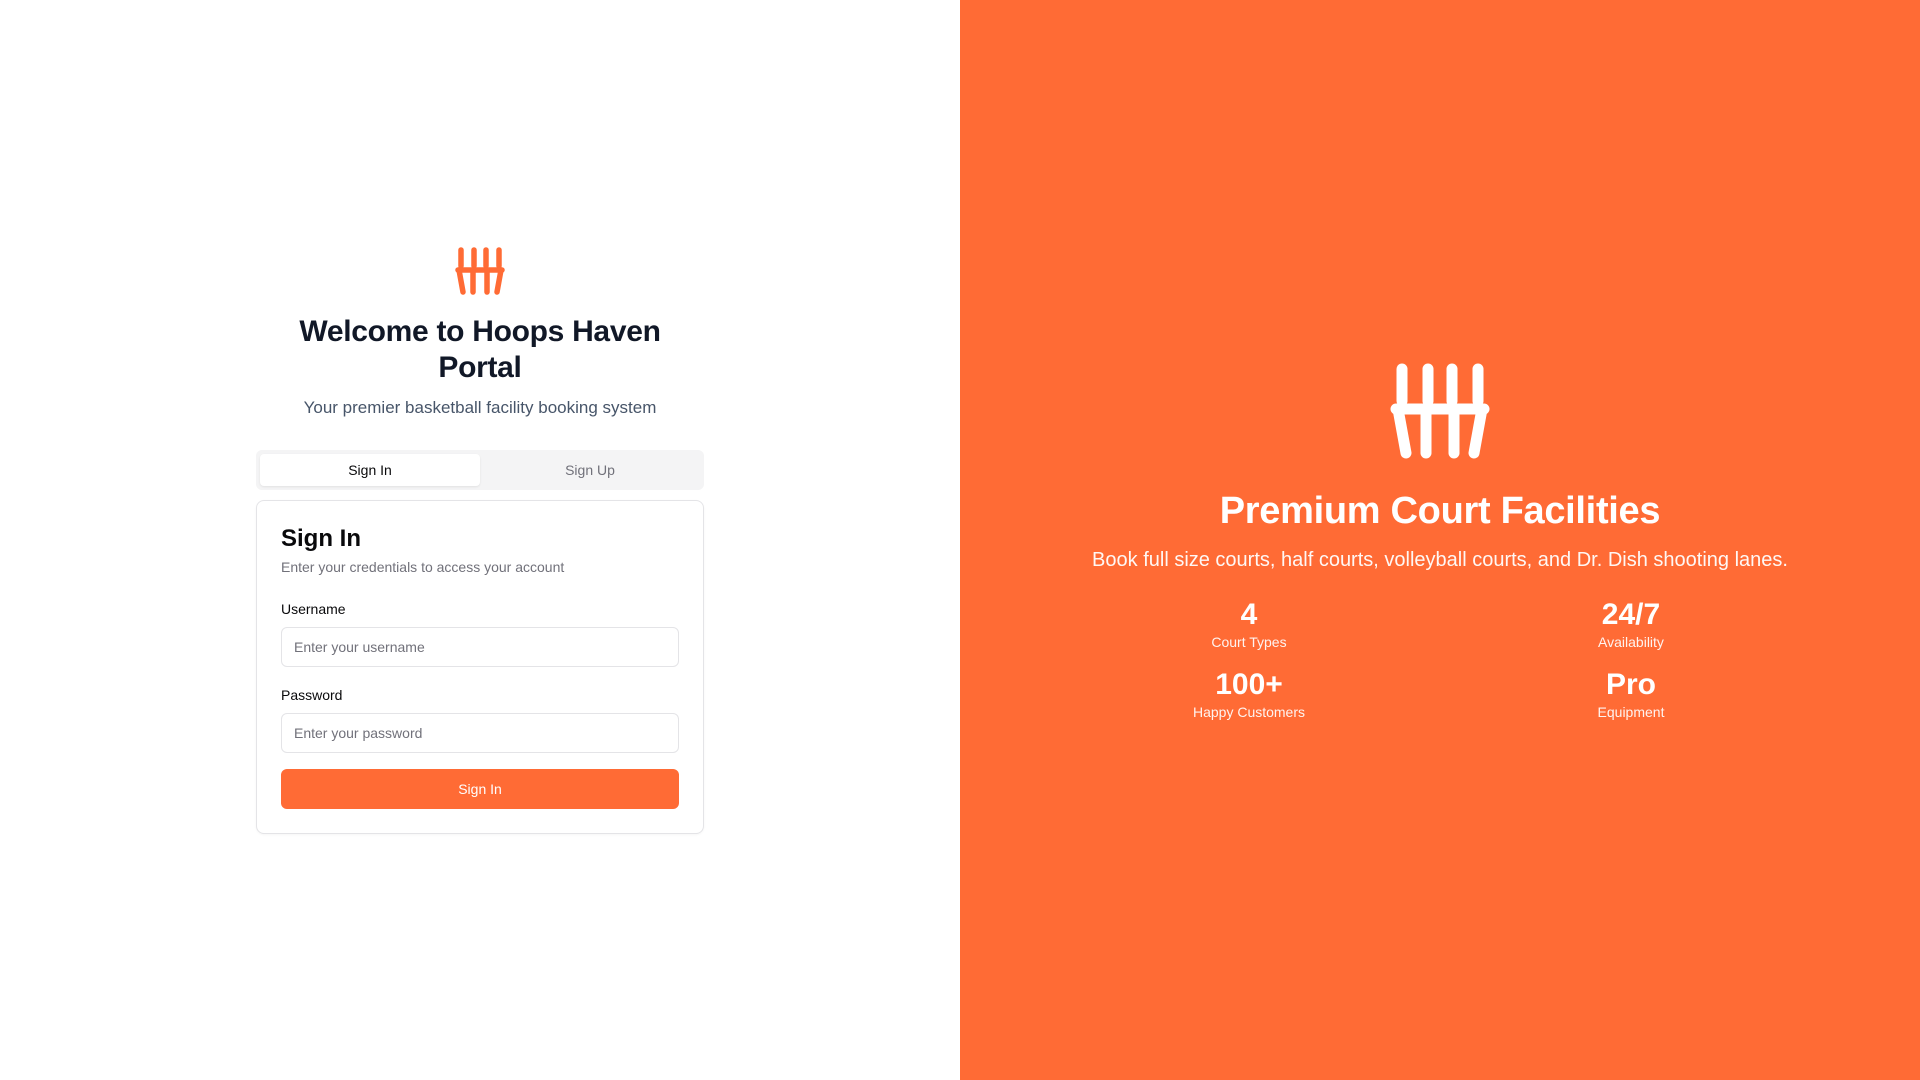 This screenshot has height=1080, width=1920. Describe the element at coordinates (1249, 684) in the screenshot. I see `stat-value: 100+` at that location.